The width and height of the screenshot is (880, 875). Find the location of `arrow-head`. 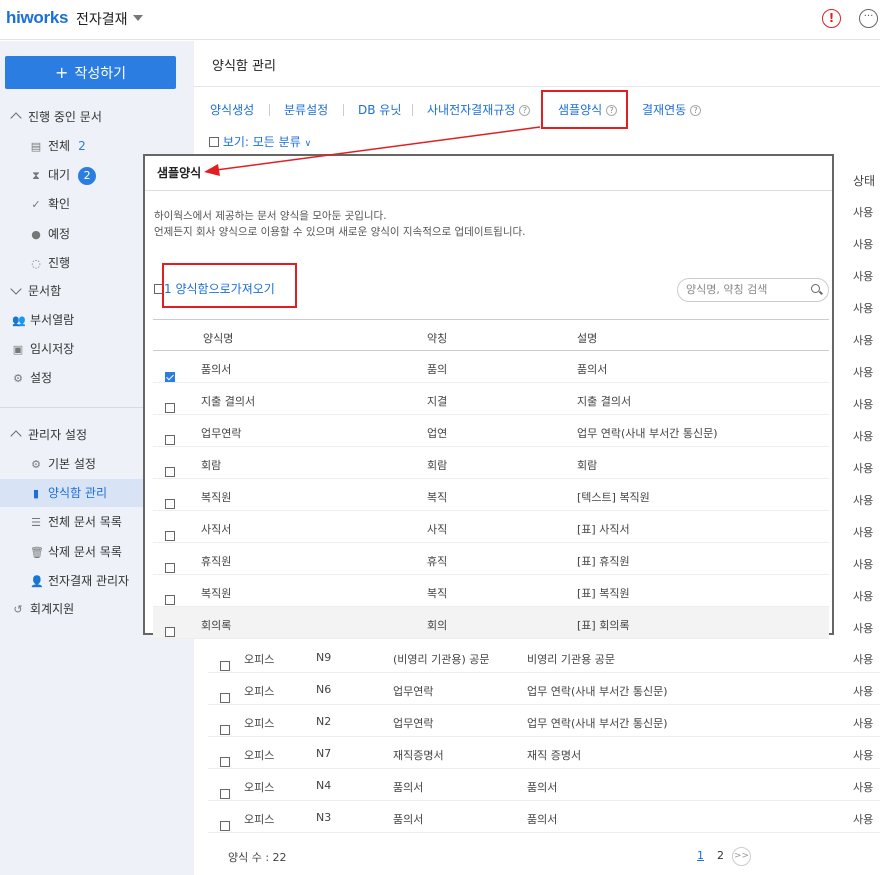

arrow-head is located at coordinates (212, 170).